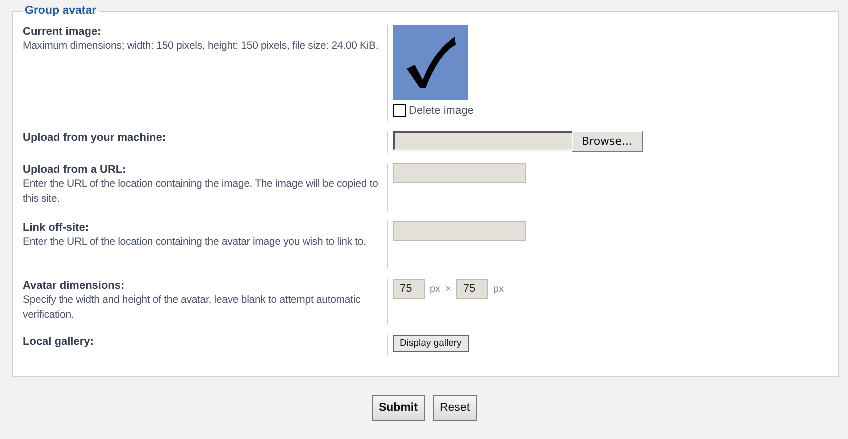  I want to click on checkbox-label: Delete image, so click(441, 110).